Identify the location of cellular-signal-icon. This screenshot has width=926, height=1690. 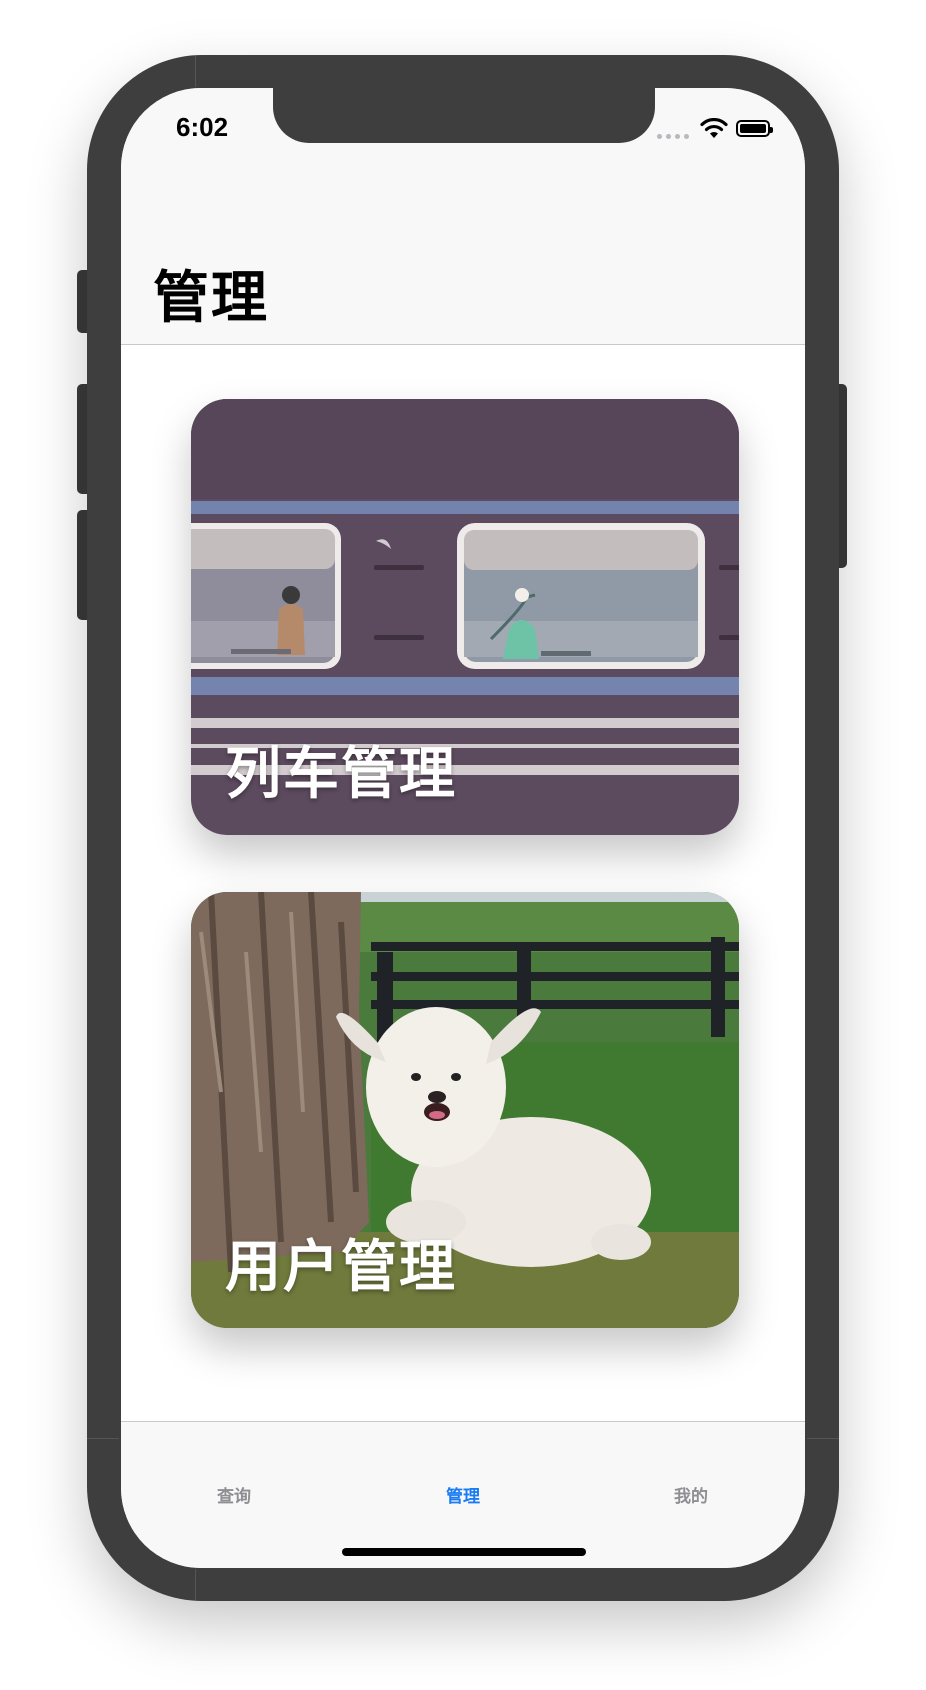
(673, 136).